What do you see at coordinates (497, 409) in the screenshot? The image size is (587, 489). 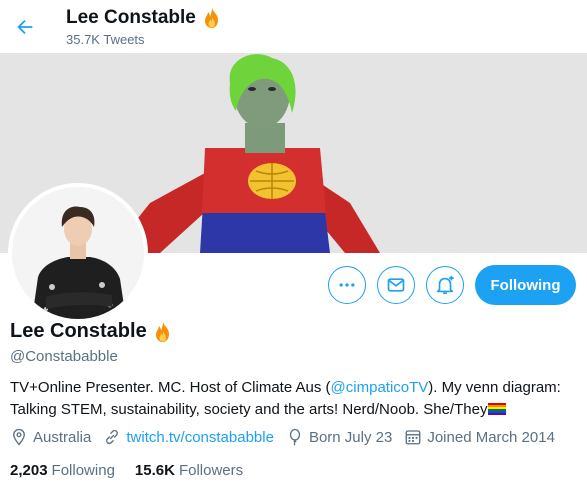 I see `rainbow-flag-icon` at bounding box center [497, 409].